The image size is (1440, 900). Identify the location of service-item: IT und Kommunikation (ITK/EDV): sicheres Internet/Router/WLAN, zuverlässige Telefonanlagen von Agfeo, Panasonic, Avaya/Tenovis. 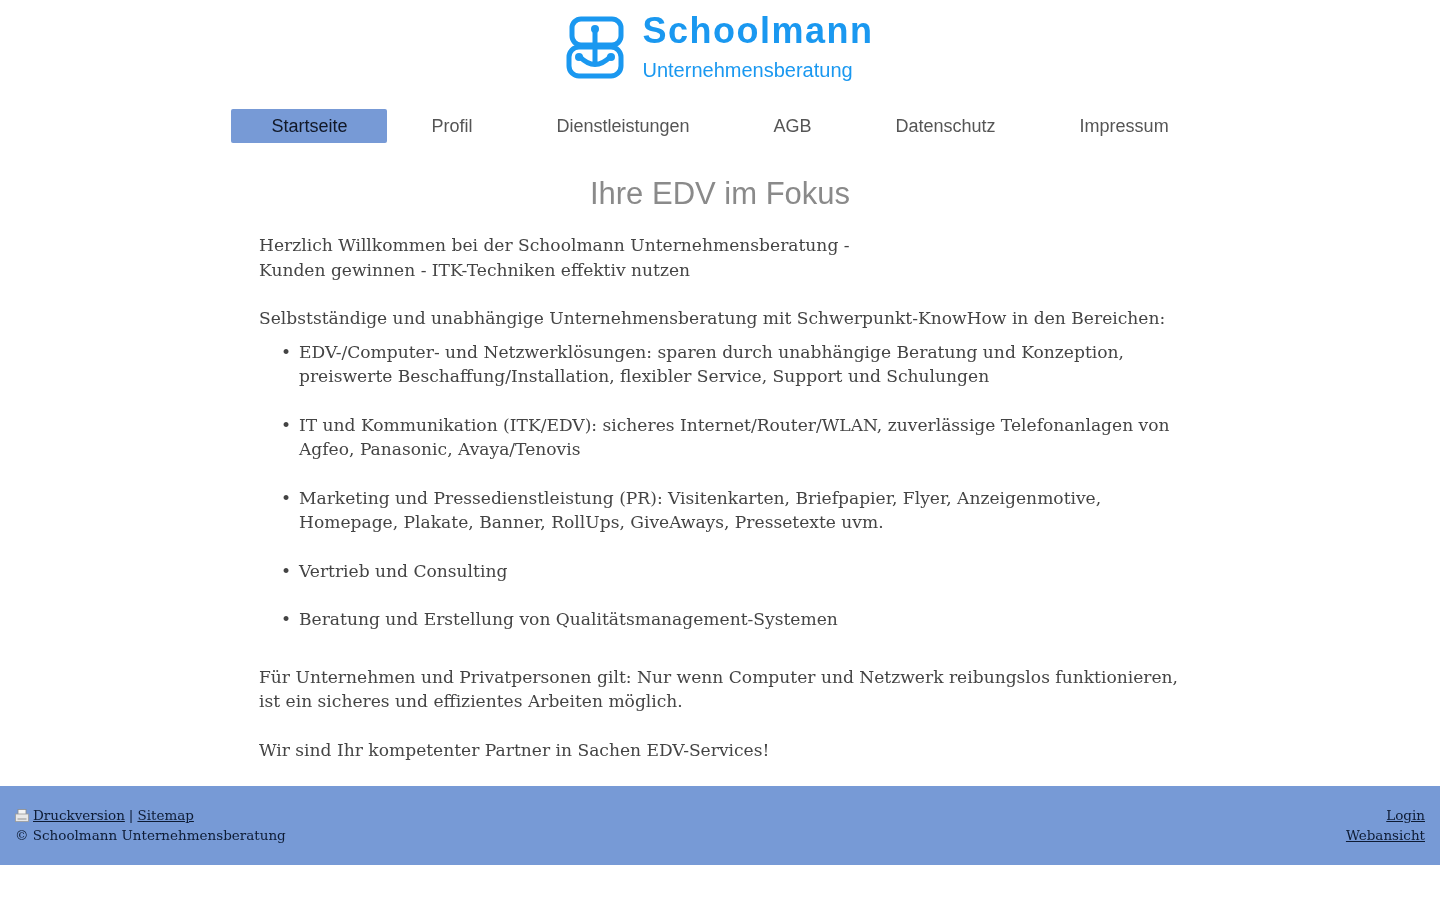
(735, 437).